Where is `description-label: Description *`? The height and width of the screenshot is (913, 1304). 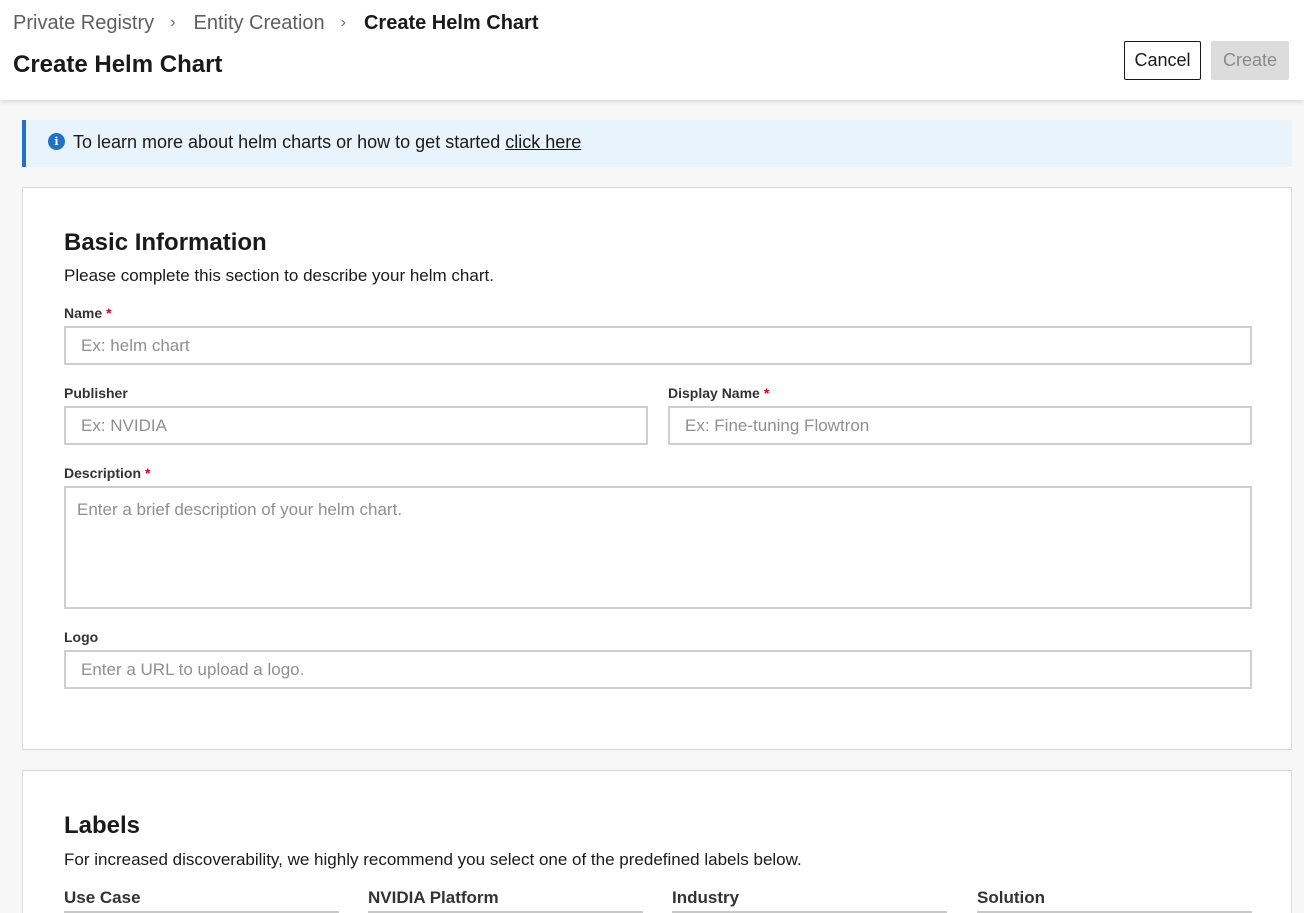 description-label: Description * is located at coordinates (107, 473).